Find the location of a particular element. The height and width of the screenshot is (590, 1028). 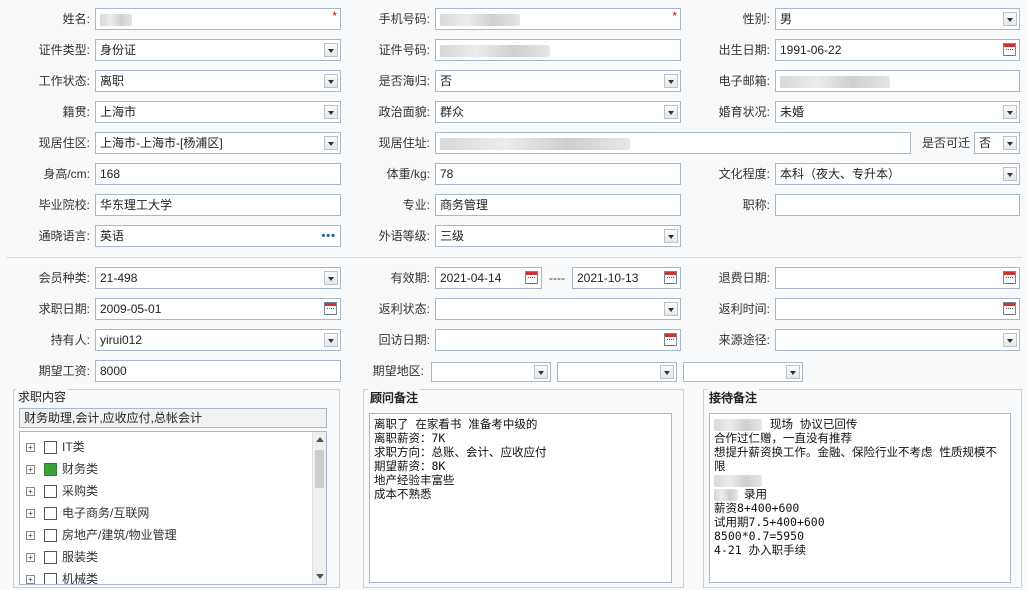

valid-from-input: 2021-04-14 is located at coordinates (488, 278).